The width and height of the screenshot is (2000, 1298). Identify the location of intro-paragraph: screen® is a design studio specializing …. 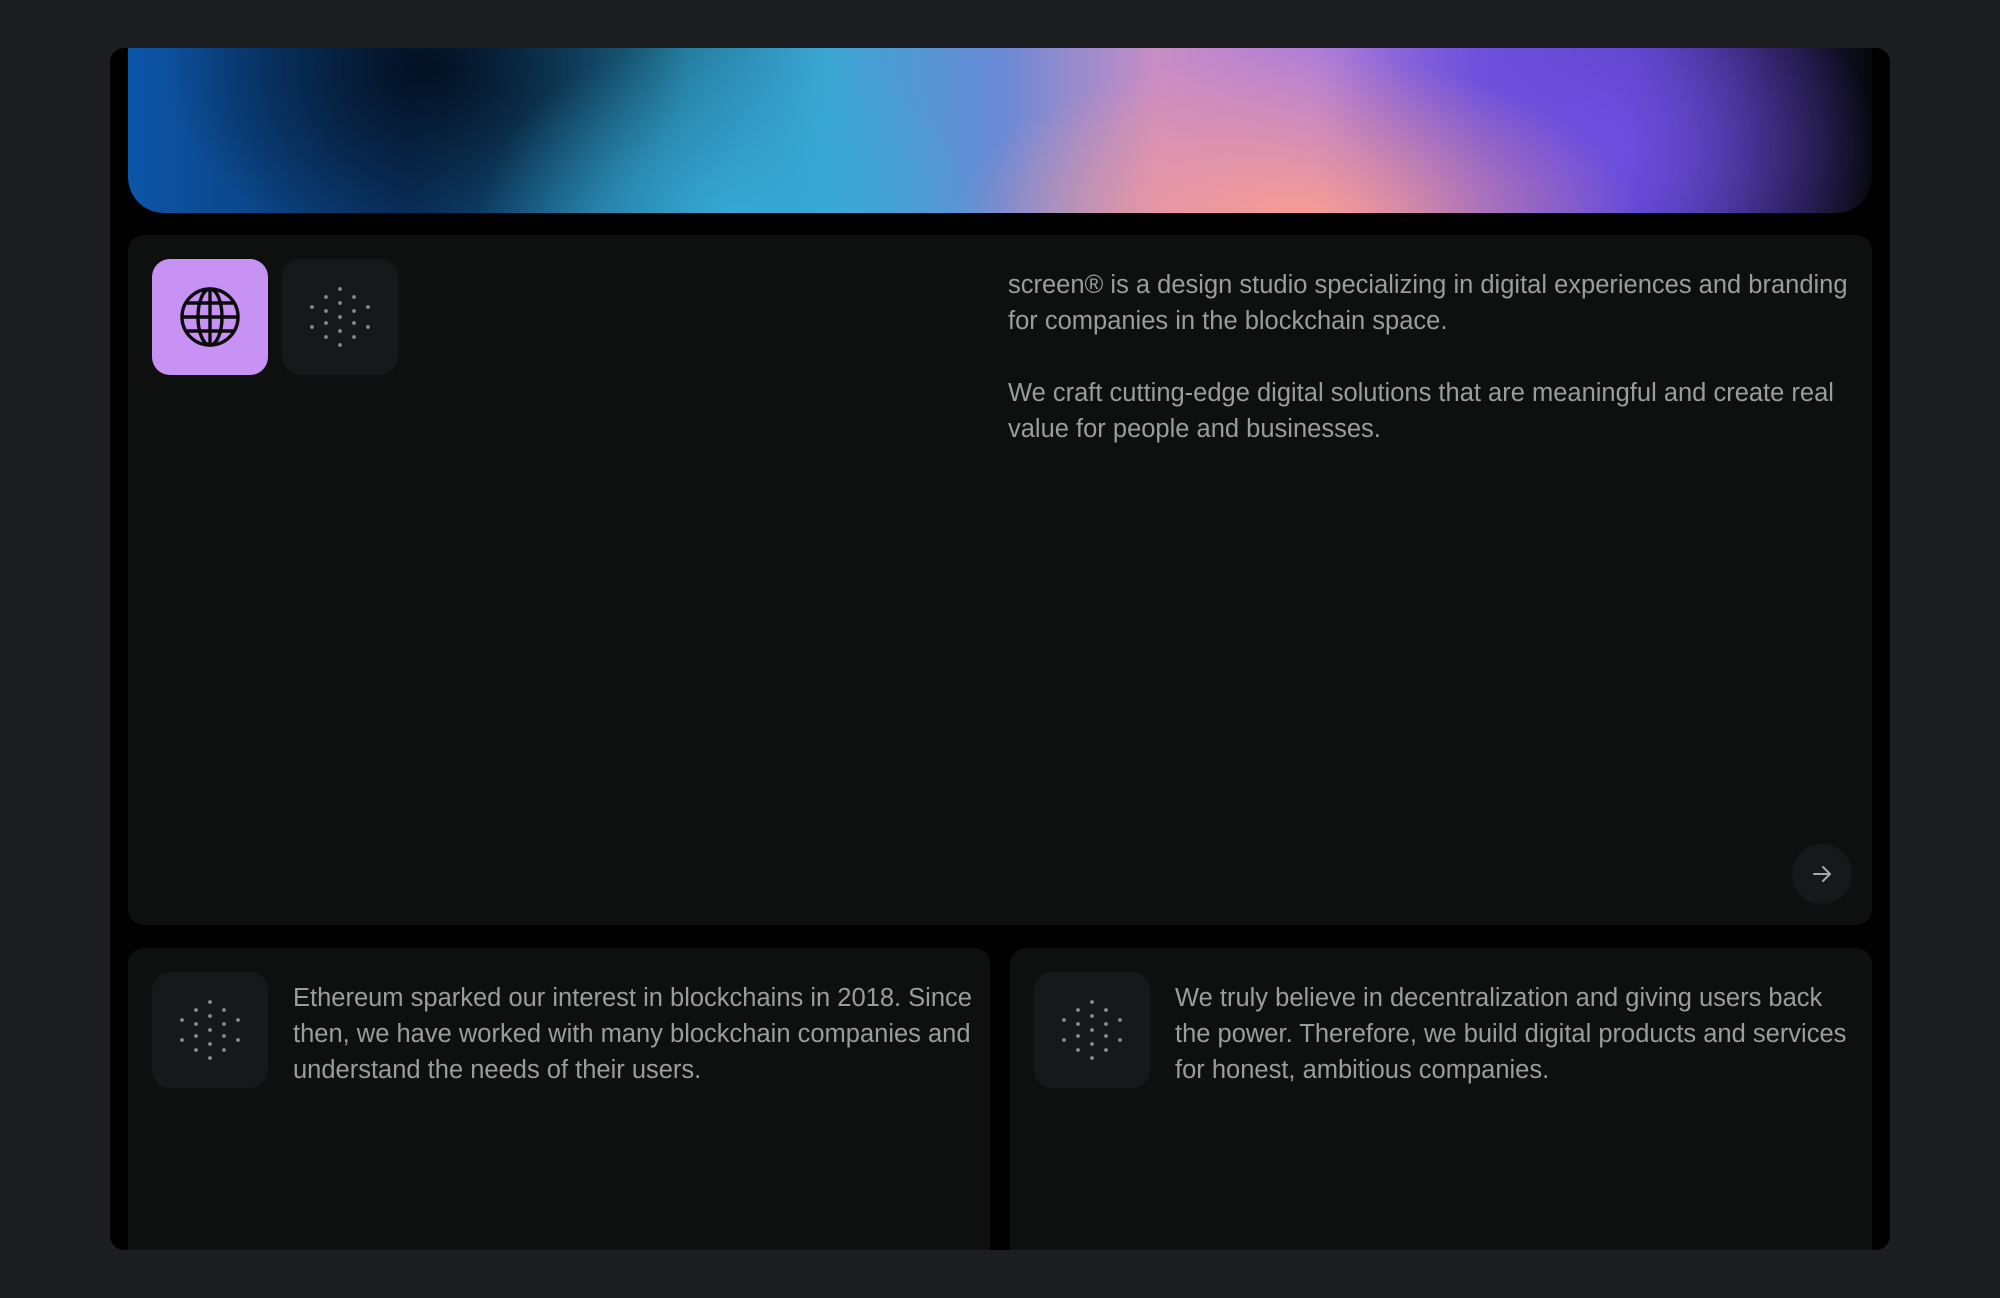
(1428, 303).